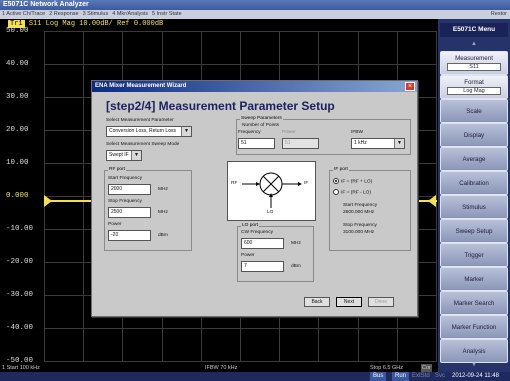  I want to click on softkey-label: Calibration, so click(474, 183).